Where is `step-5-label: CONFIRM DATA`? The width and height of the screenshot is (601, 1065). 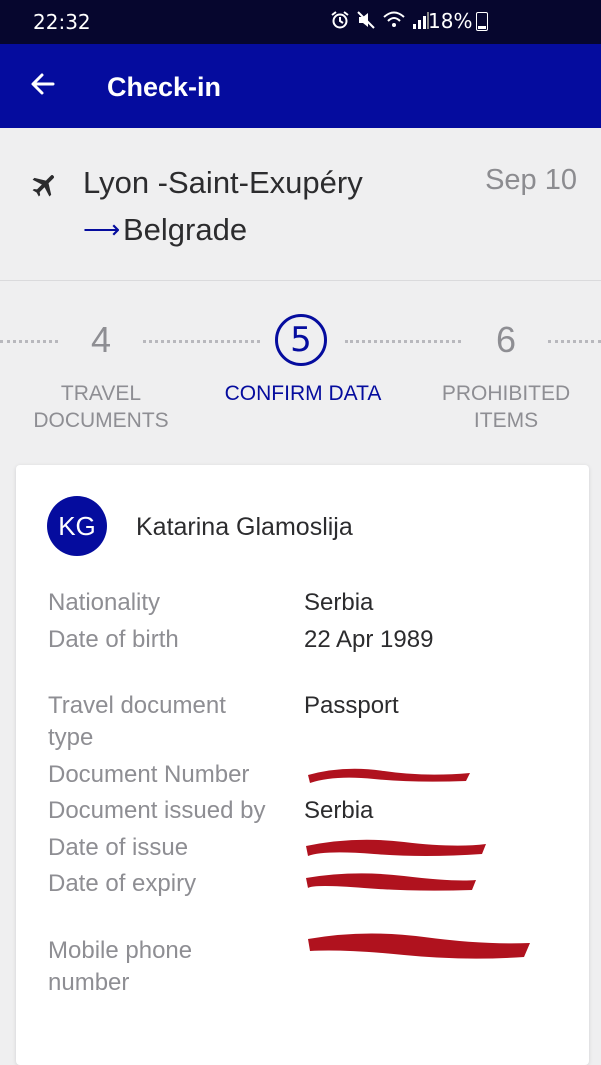 step-5-label: CONFIRM DATA is located at coordinates (303, 393).